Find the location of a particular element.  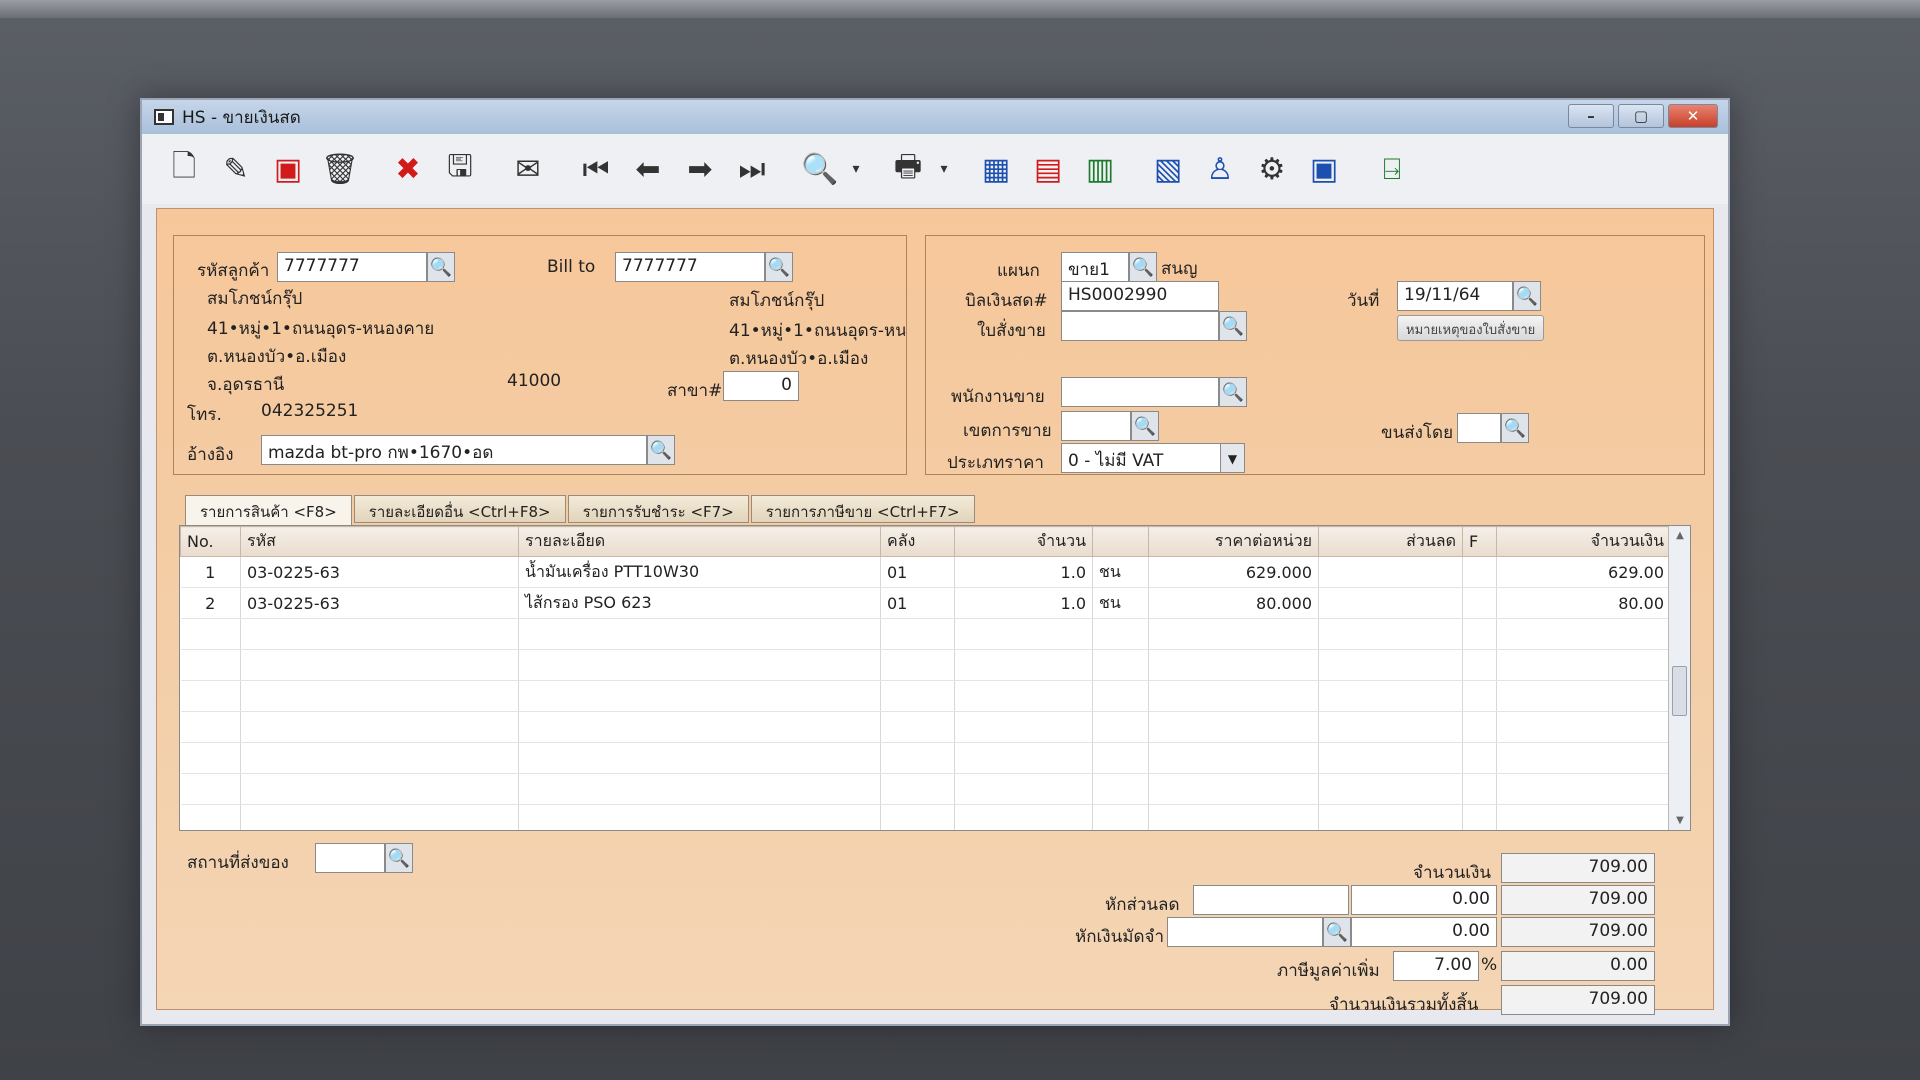

tab-items: รายการสินค้า <F8> is located at coordinates (268, 510).